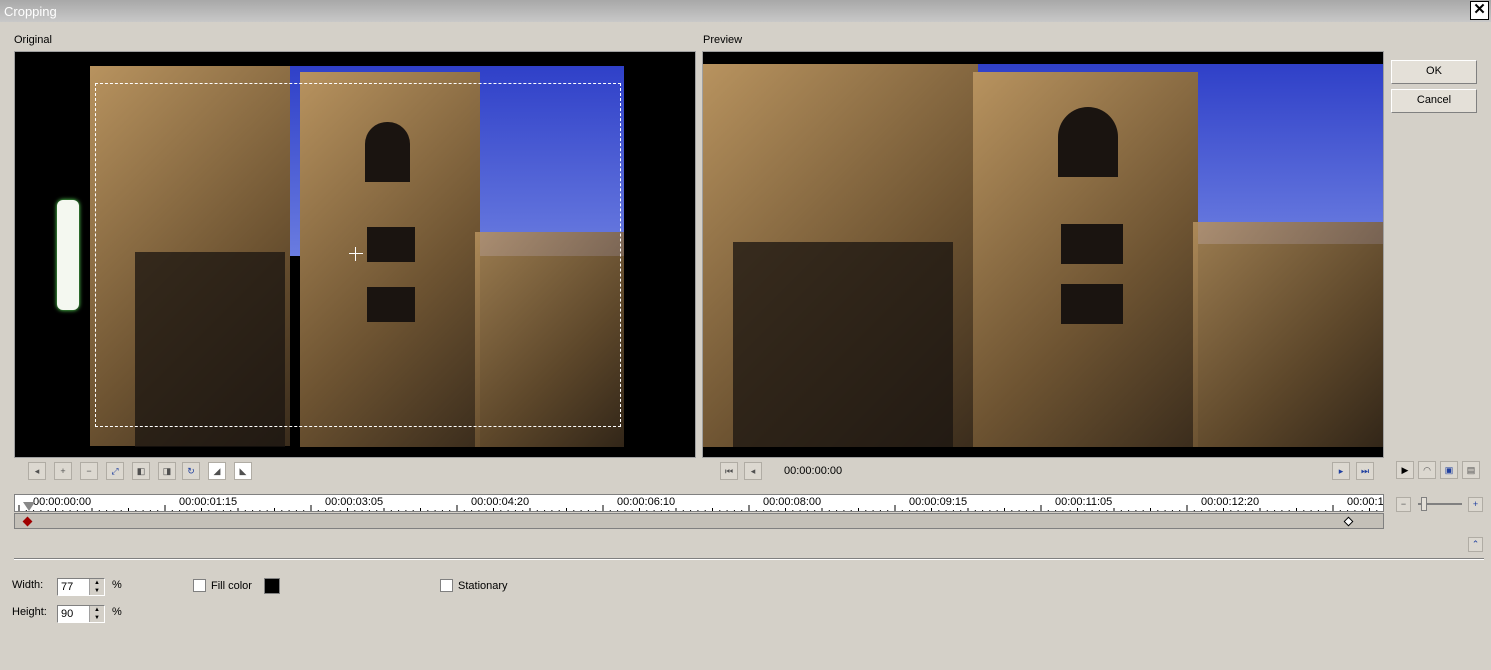 This screenshot has width=1491, height=670. I want to click on title-bar: Cropping ✕, so click(745, 11).